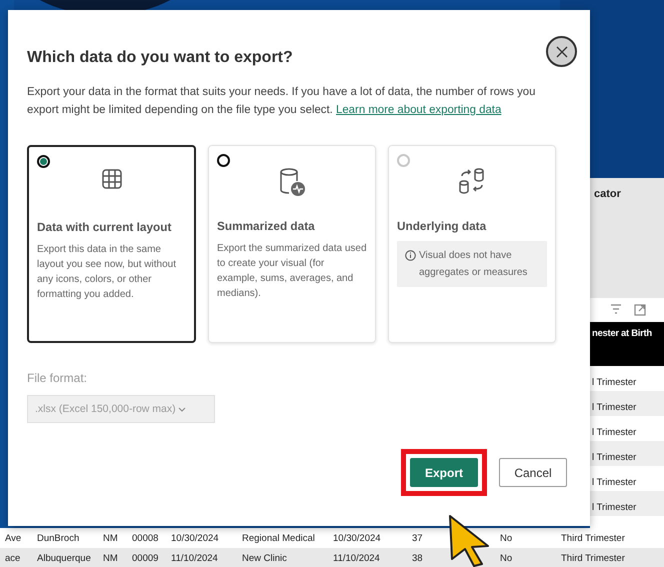 The image size is (664, 567). Describe the element at coordinates (107, 272) in the screenshot. I see `option-description: Export this data in the same layout you see now, but without any icons, colors, or other formatting you added.` at that location.